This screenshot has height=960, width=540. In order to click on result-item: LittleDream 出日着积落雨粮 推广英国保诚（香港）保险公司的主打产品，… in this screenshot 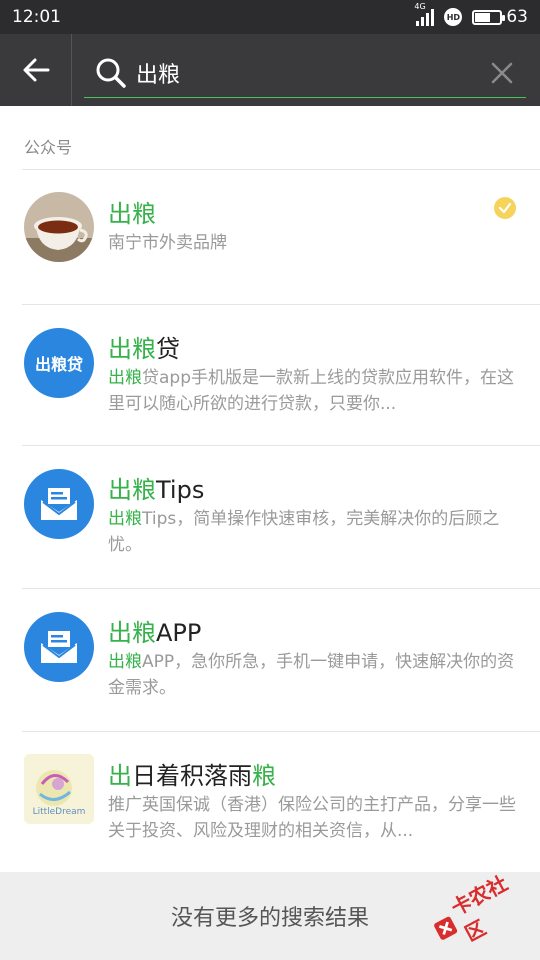, I will do `click(270, 802)`.